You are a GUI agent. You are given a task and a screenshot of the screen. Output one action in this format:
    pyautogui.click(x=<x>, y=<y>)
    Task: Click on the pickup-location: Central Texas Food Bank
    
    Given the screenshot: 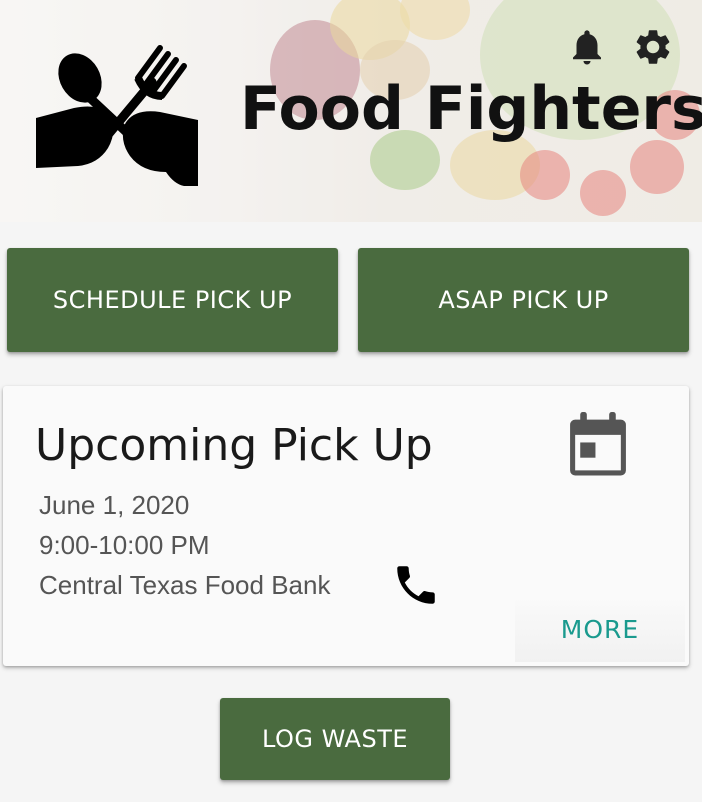 What is the action you would take?
    pyautogui.click(x=185, y=585)
    